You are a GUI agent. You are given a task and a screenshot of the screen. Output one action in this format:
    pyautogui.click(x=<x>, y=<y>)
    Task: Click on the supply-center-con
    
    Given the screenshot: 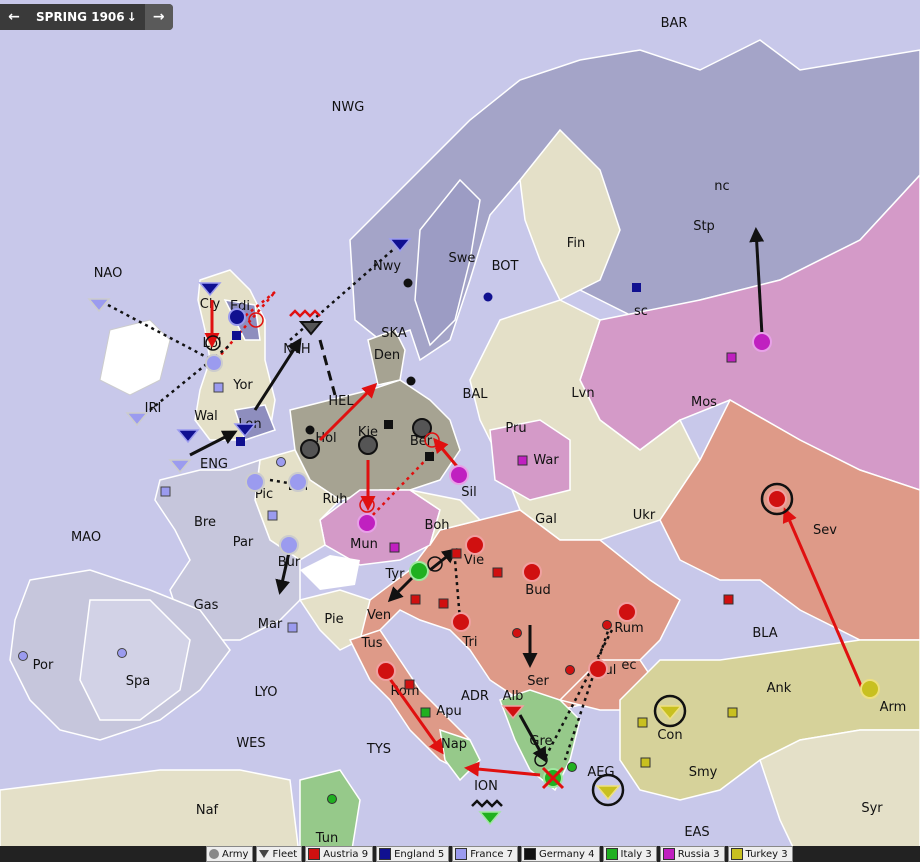 What is the action you would take?
    pyautogui.click(x=642, y=722)
    